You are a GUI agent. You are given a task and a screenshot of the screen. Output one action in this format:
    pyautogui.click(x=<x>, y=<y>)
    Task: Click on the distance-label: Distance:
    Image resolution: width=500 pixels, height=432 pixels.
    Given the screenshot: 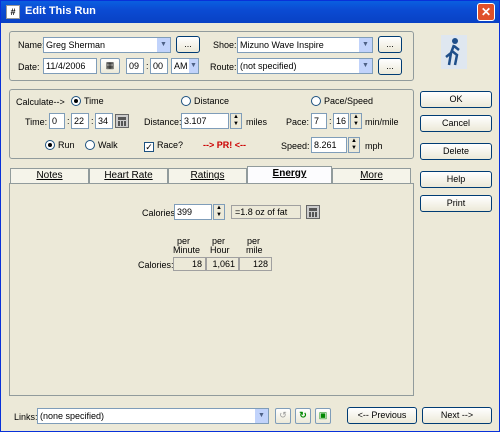 What is the action you would take?
    pyautogui.click(x=163, y=122)
    